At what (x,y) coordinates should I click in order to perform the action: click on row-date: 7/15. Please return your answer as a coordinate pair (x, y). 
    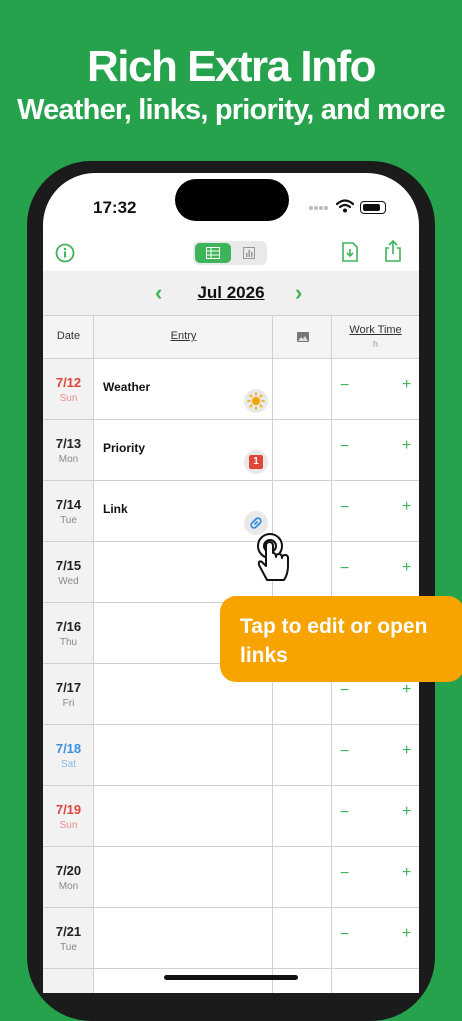
    Looking at the image, I should click on (68, 565).